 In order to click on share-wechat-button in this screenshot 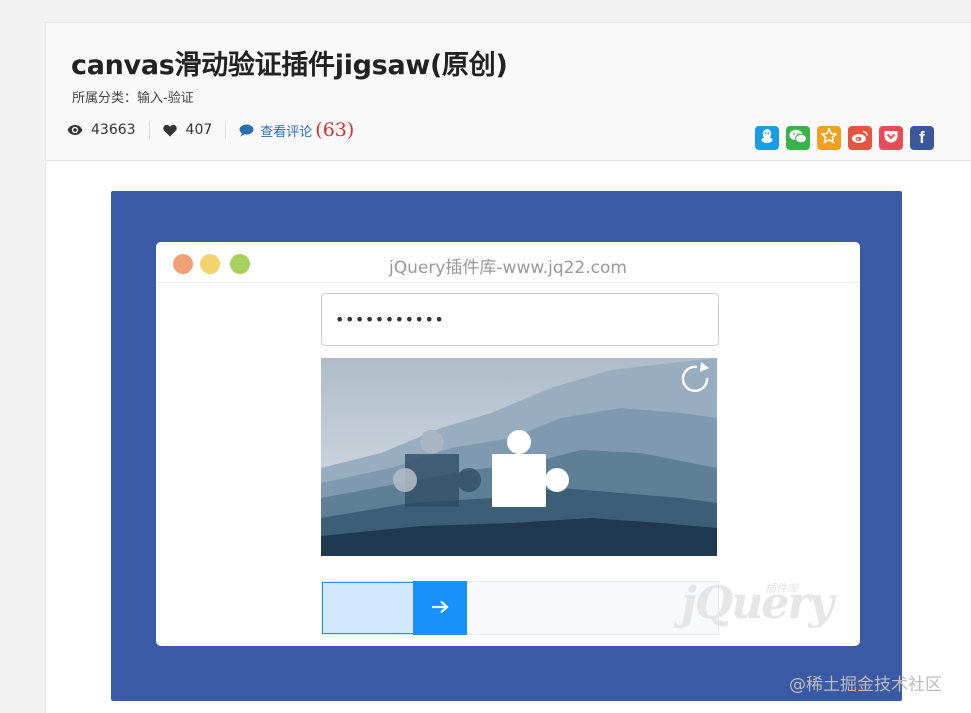, I will do `click(798, 138)`.